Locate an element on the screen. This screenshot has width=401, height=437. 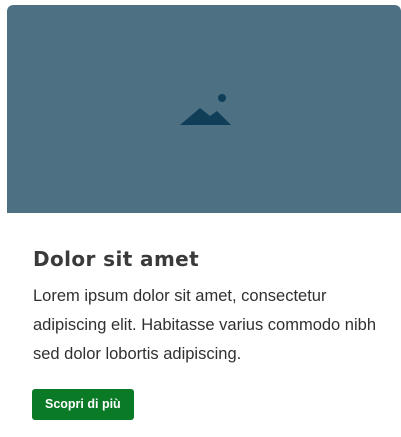
learn-more-button: Scopri di più is located at coordinates (83, 404).